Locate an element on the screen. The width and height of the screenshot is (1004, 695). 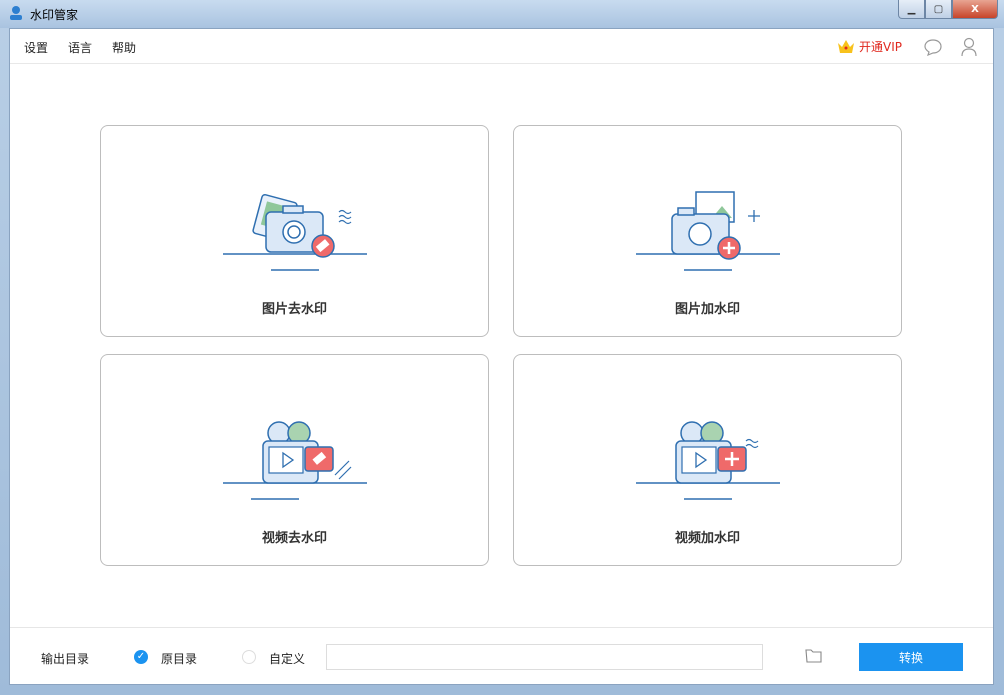
crown-icon is located at coordinates (846, 46).